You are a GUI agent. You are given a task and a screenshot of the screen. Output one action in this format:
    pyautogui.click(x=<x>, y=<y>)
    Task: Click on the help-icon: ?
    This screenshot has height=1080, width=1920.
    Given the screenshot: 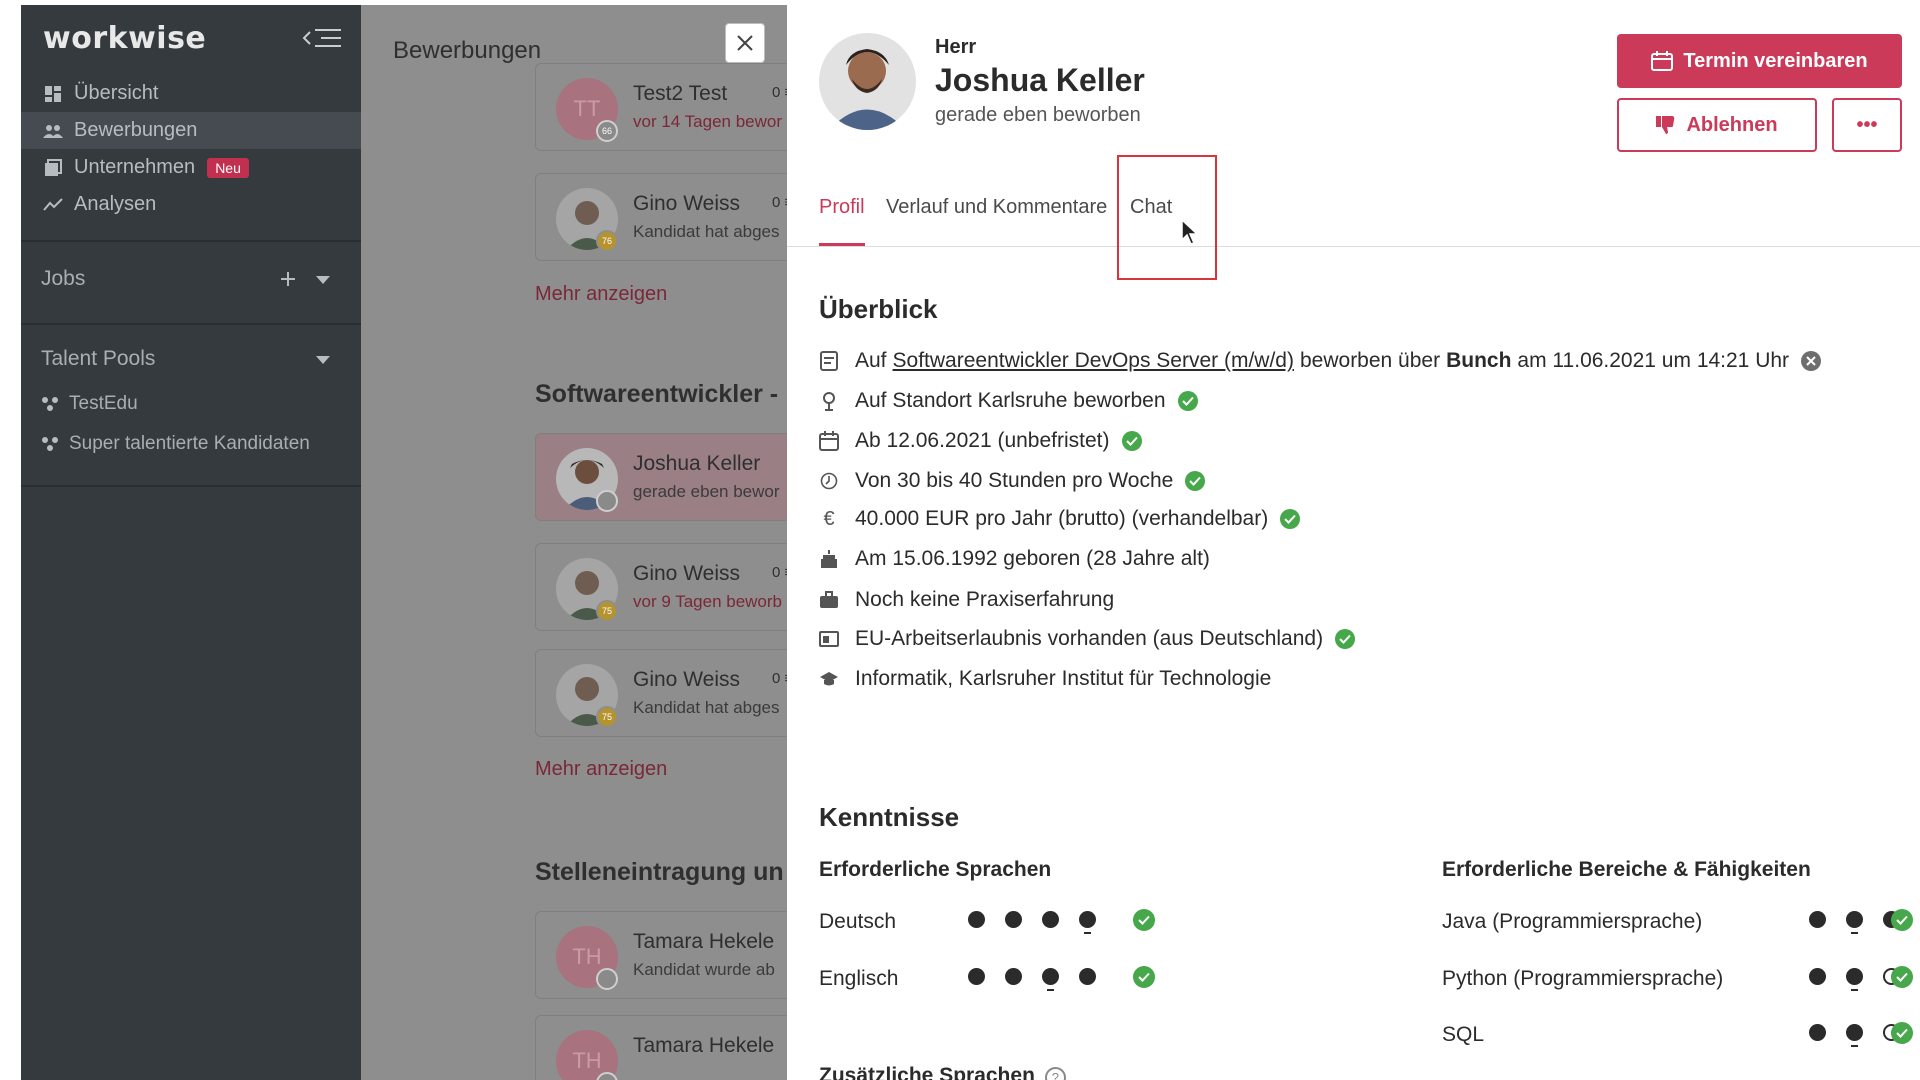 What is the action you would take?
    pyautogui.click(x=1055, y=1073)
    